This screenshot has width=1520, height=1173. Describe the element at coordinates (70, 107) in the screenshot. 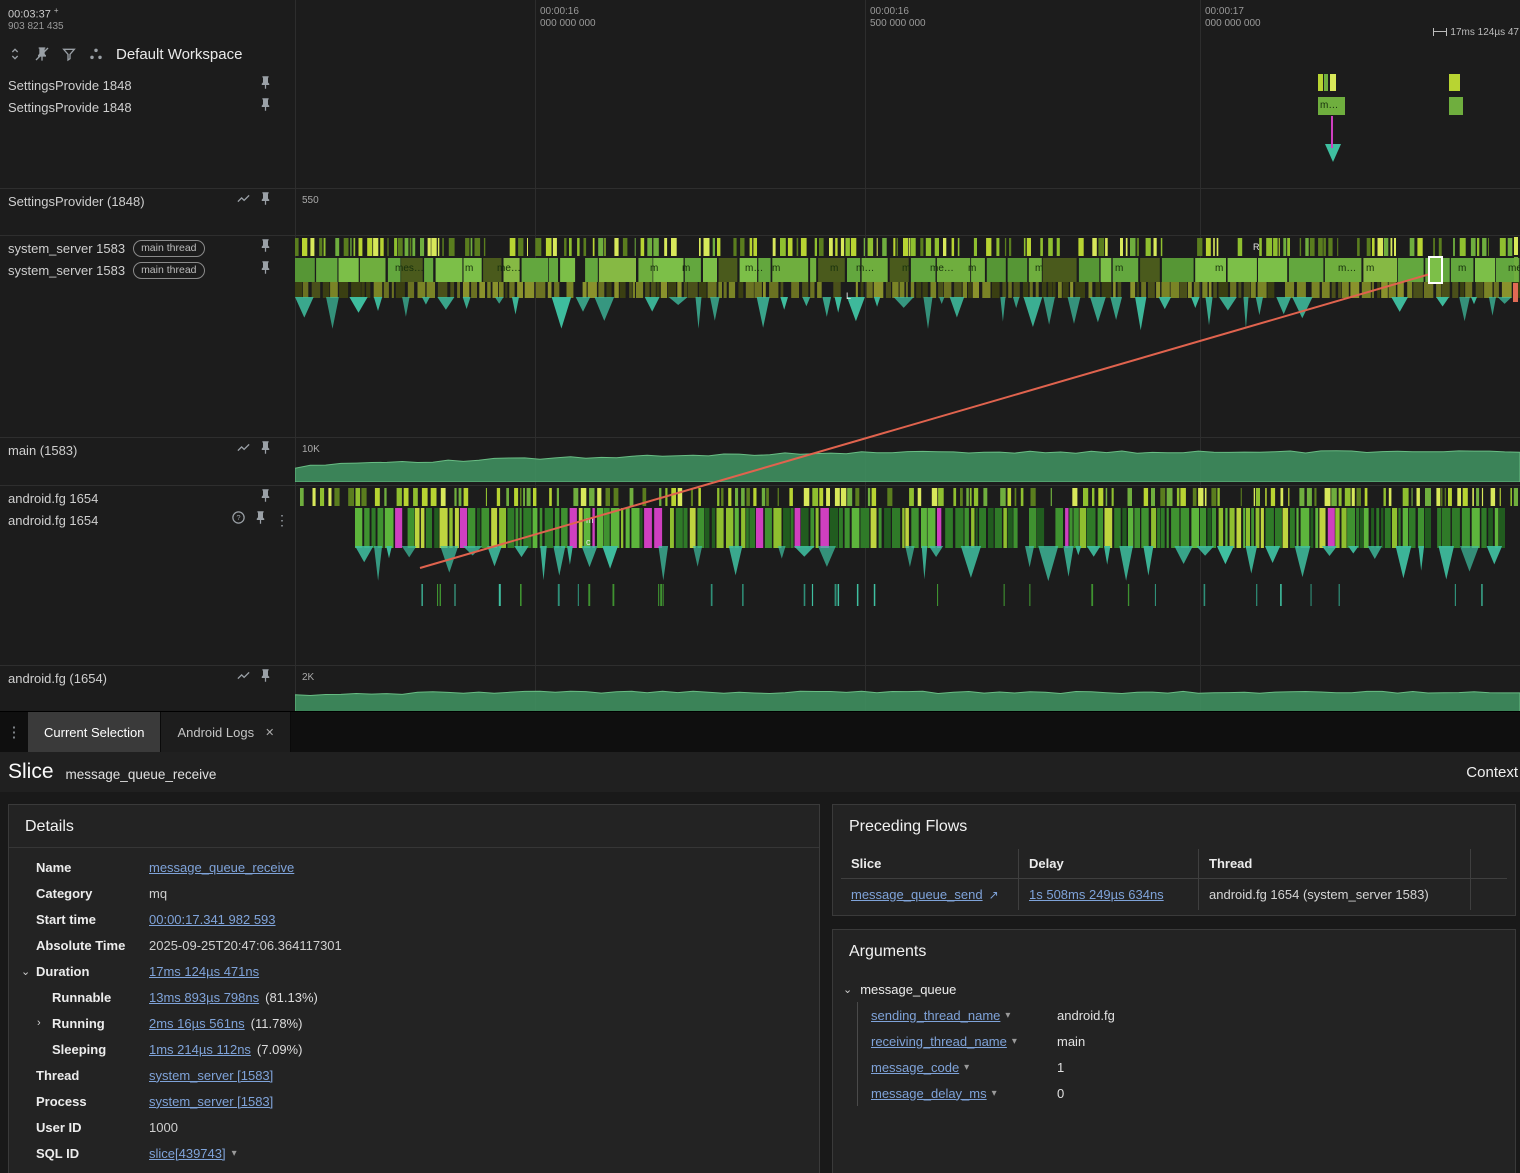

I see `track-label: SettingsProvide 1848` at that location.